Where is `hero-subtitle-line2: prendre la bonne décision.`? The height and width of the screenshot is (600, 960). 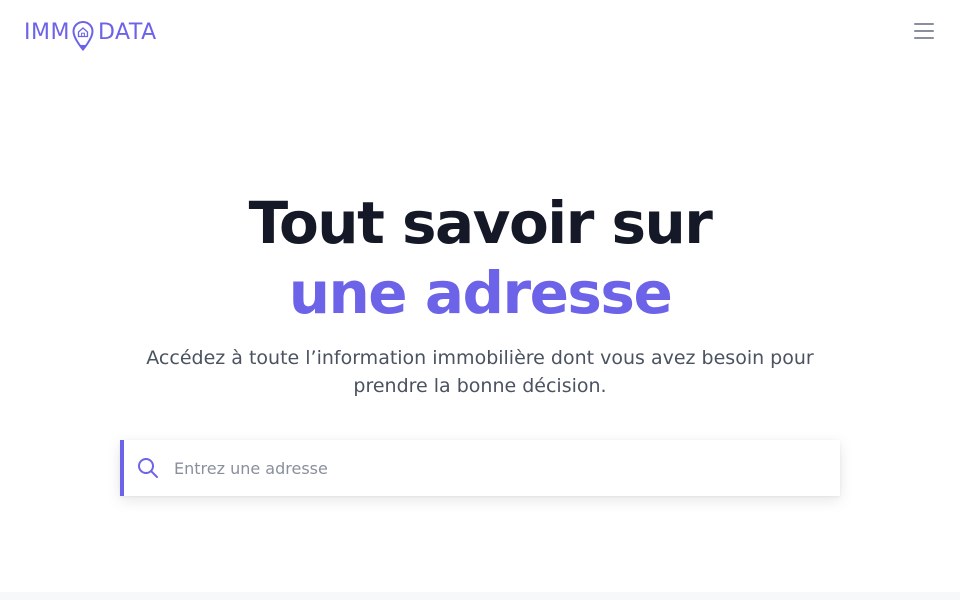
hero-subtitle-line2: prendre la bonne décision. is located at coordinates (480, 386).